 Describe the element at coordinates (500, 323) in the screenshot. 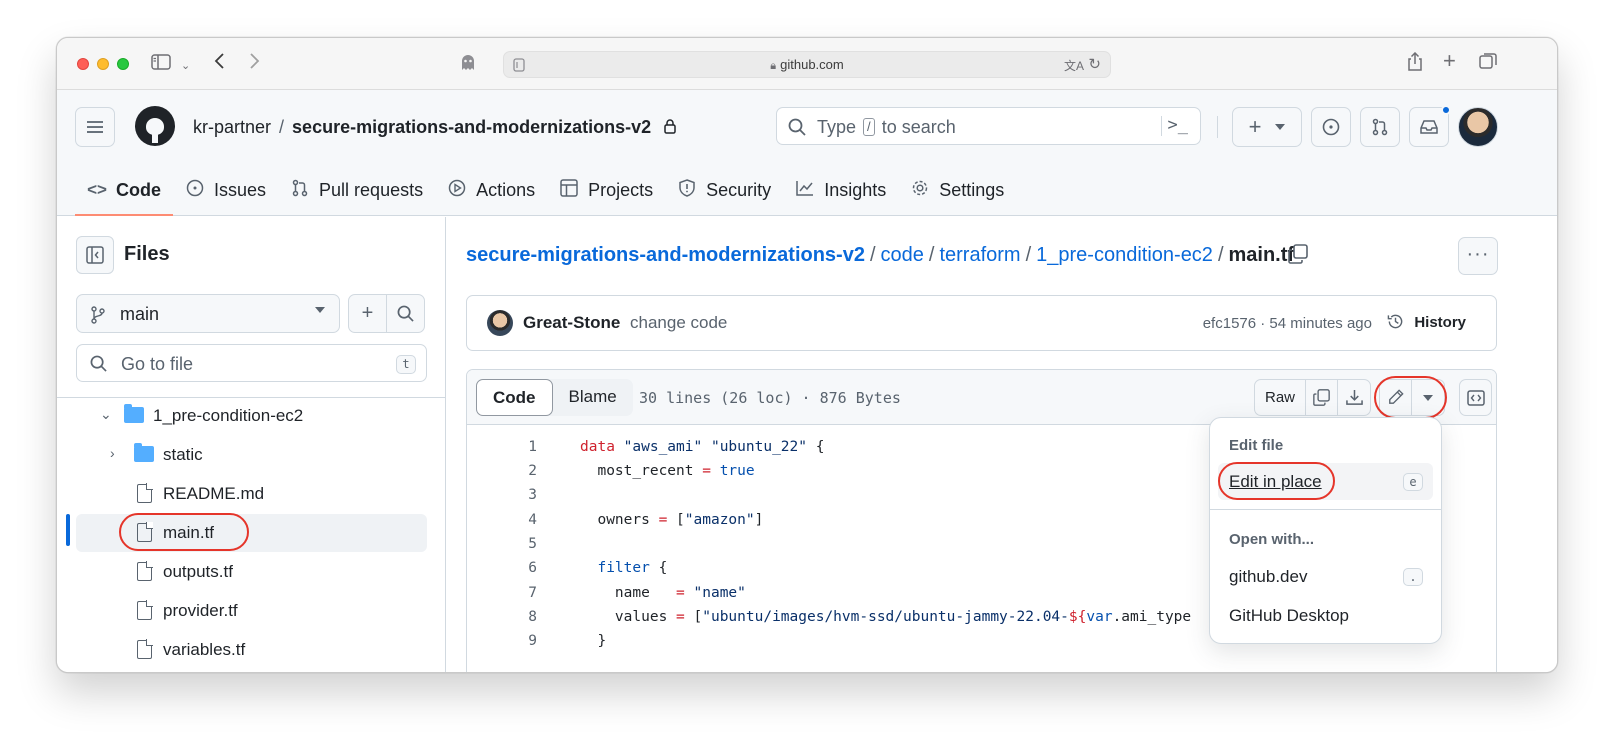

I see `commit-author-avatar` at that location.